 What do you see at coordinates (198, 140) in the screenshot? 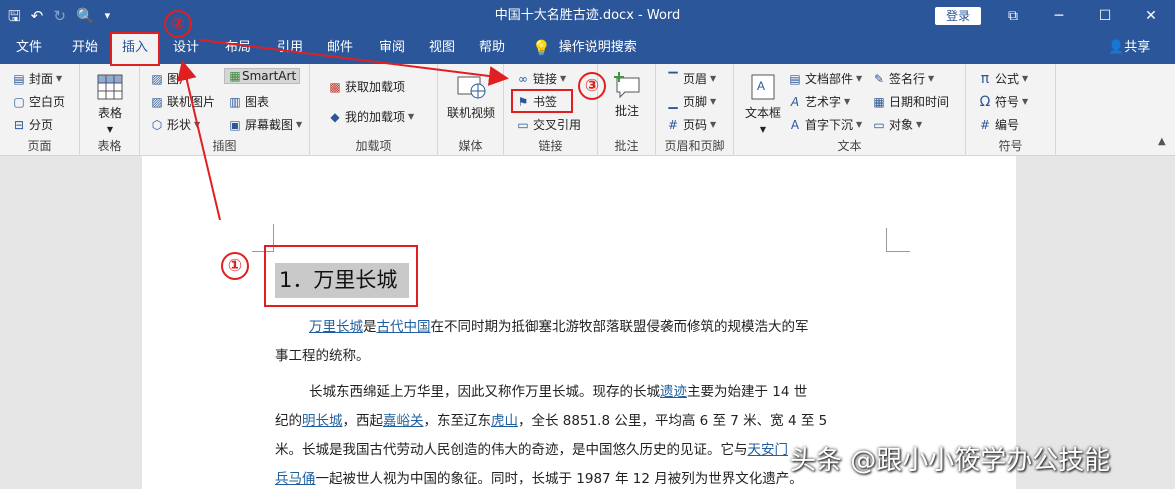
I see `arrow-to-insert-tab` at bounding box center [198, 140].